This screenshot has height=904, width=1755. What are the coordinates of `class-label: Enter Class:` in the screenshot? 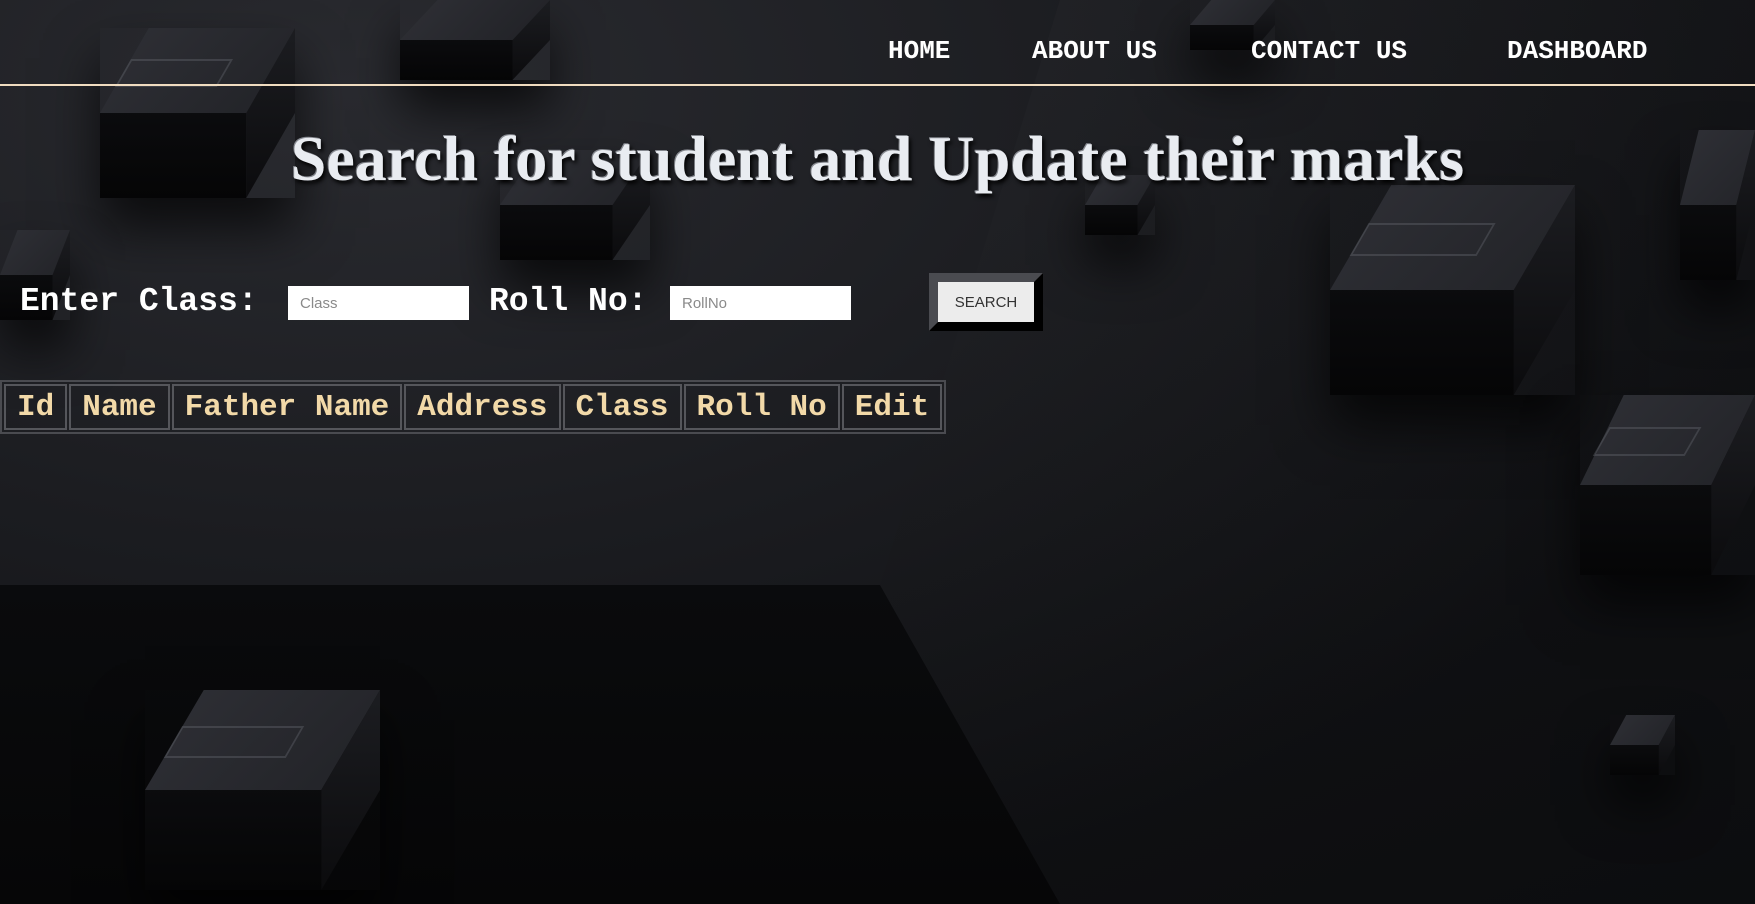 It's located at (139, 301).